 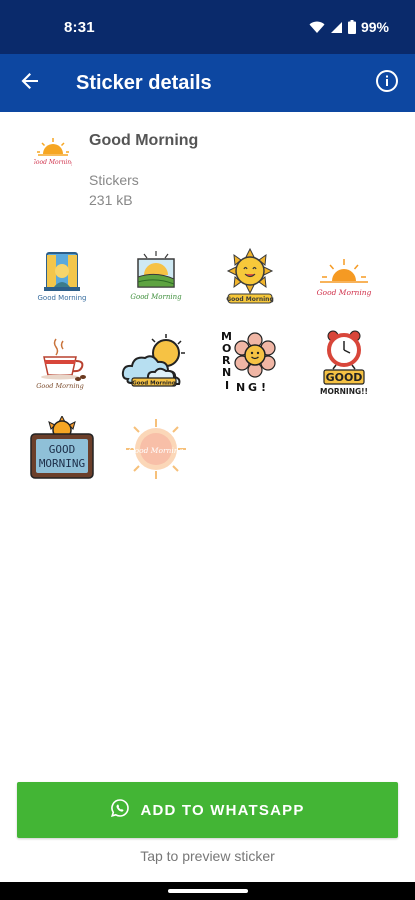 What do you see at coordinates (79, 27) in the screenshot?
I see `status-time: 8:31` at bounding box center [79, 27].